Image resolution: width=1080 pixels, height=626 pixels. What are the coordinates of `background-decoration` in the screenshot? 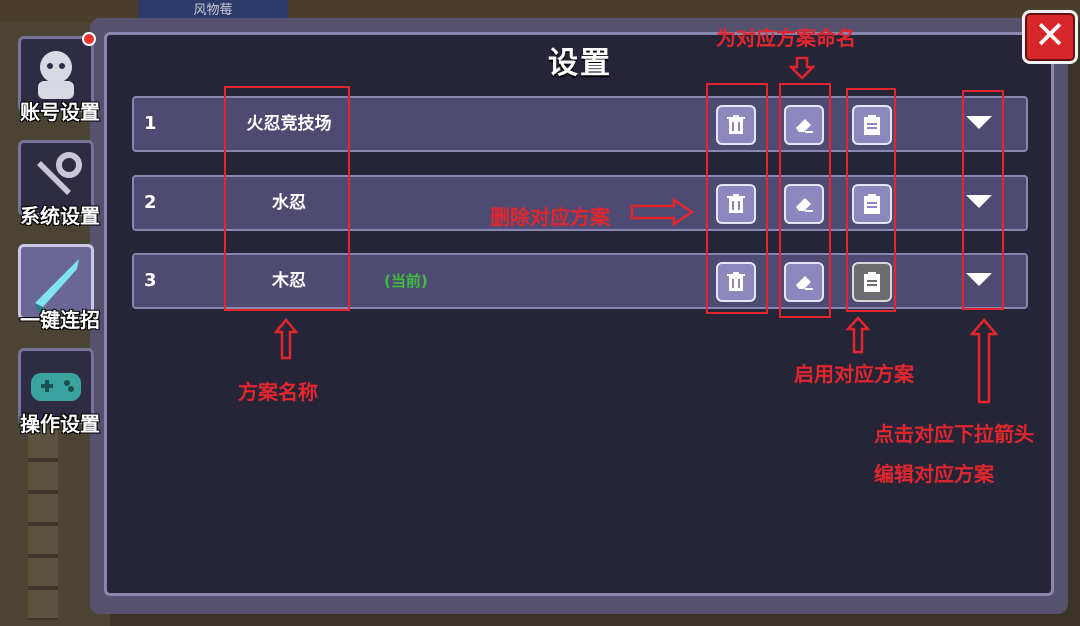 It's located at (43, 525).